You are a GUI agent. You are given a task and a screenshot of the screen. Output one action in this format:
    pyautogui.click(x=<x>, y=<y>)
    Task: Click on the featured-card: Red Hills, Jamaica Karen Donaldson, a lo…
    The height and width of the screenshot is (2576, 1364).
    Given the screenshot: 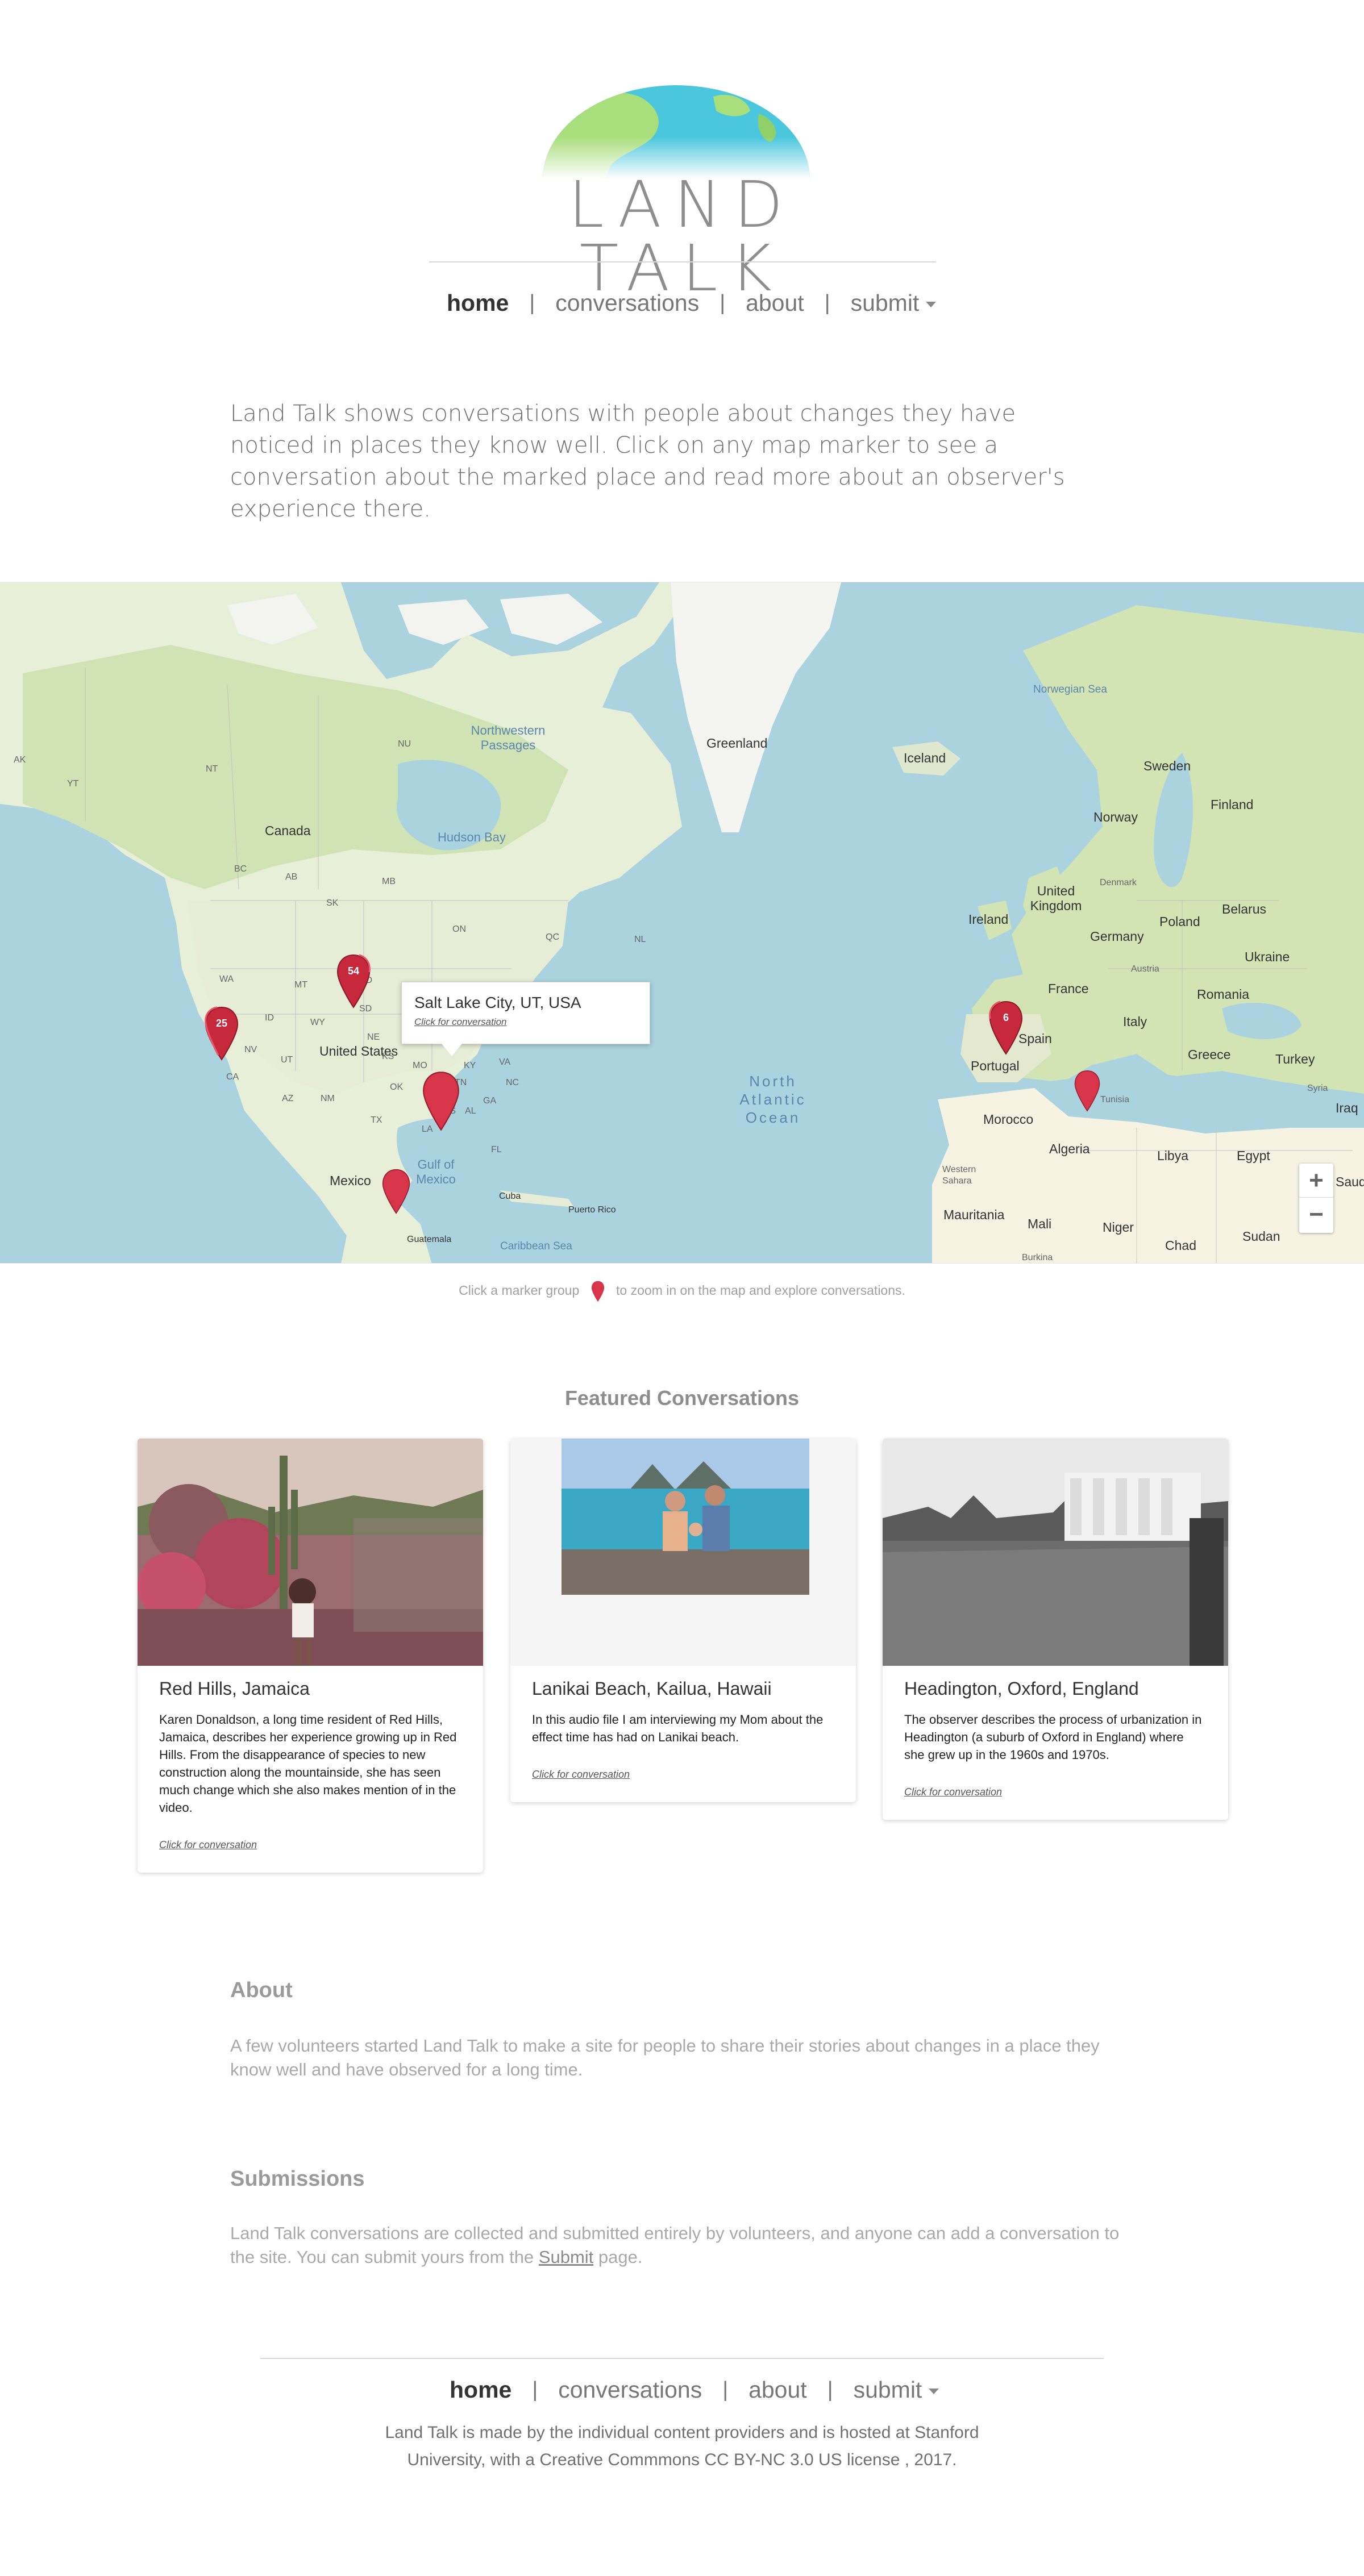 What is the action you would take?
    pyautogui.click(x=311, y=1656)
    